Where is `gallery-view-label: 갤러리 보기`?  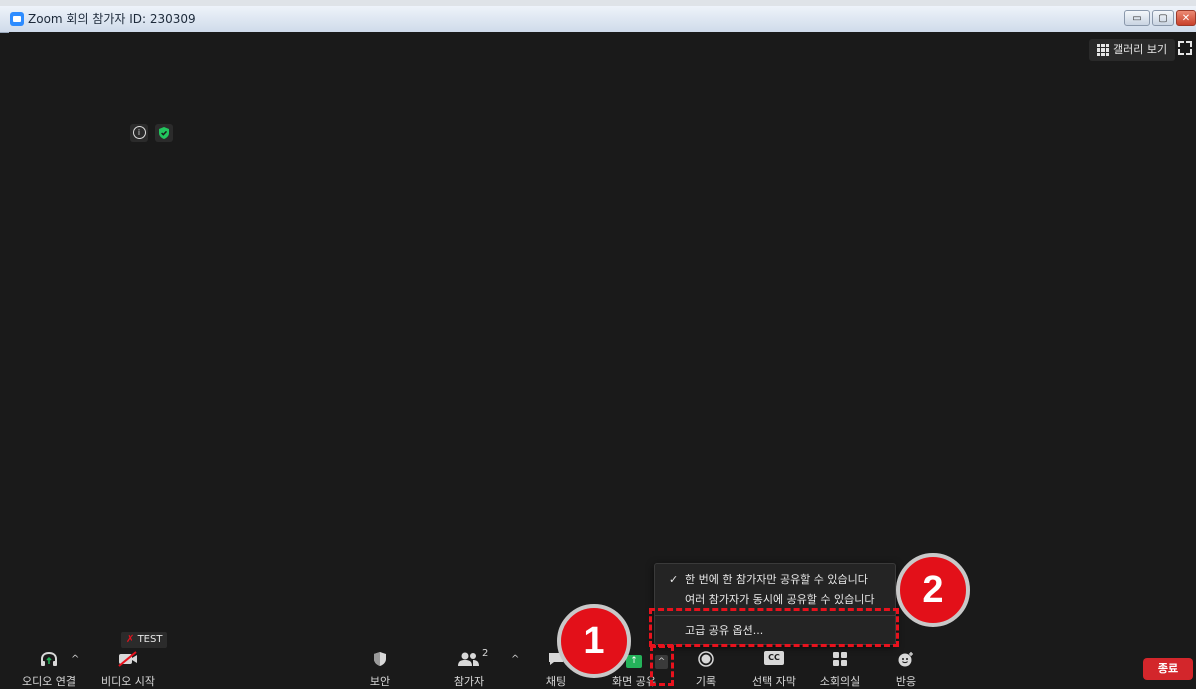
gallery-view-label: 갤러리 보기 is located at coordinates (1140, 49).